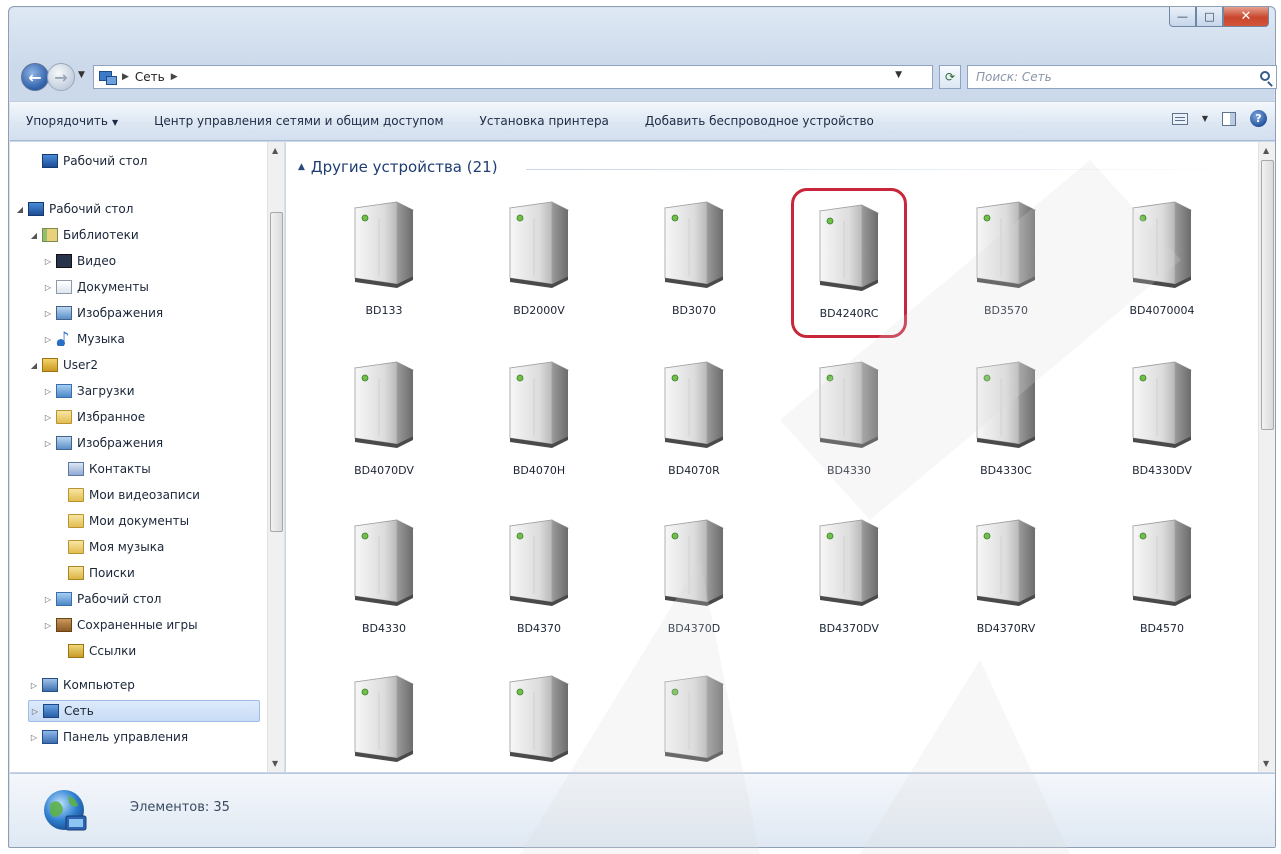  I want to click on network-device: BD4070H, so click(539, 423).